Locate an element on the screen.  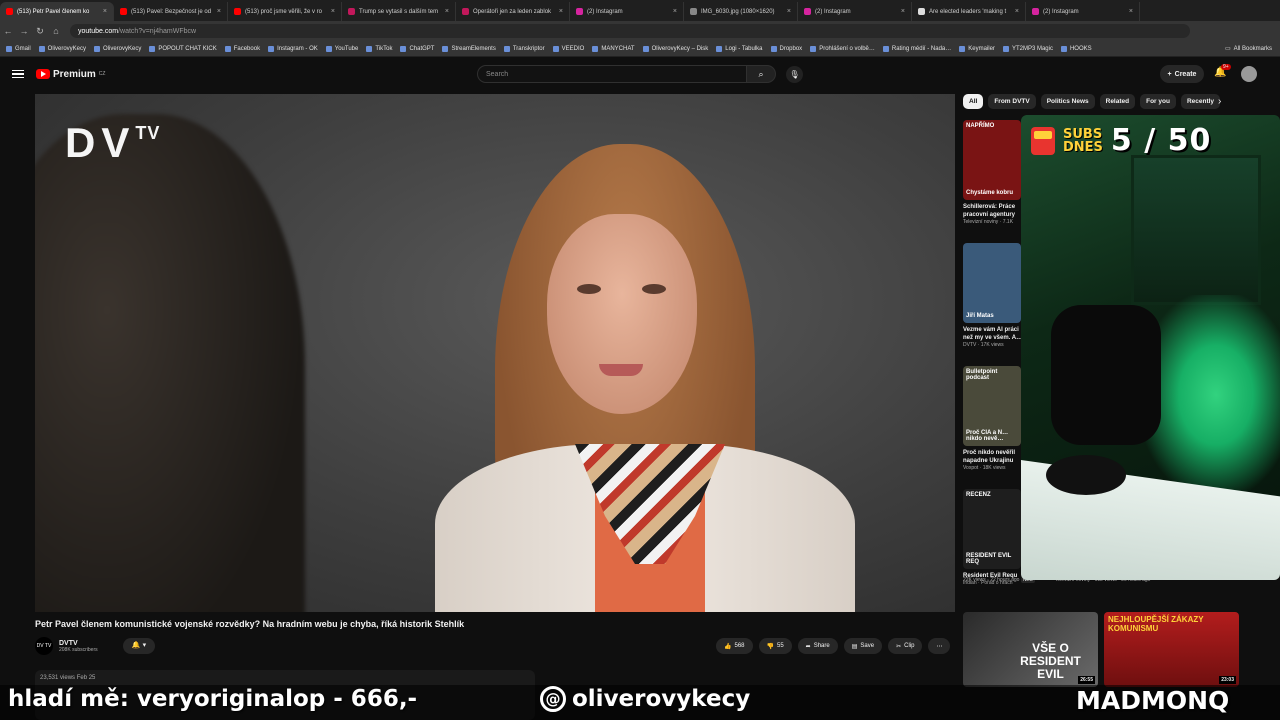
create-button: + Create is located at coordinates (1182, 74).